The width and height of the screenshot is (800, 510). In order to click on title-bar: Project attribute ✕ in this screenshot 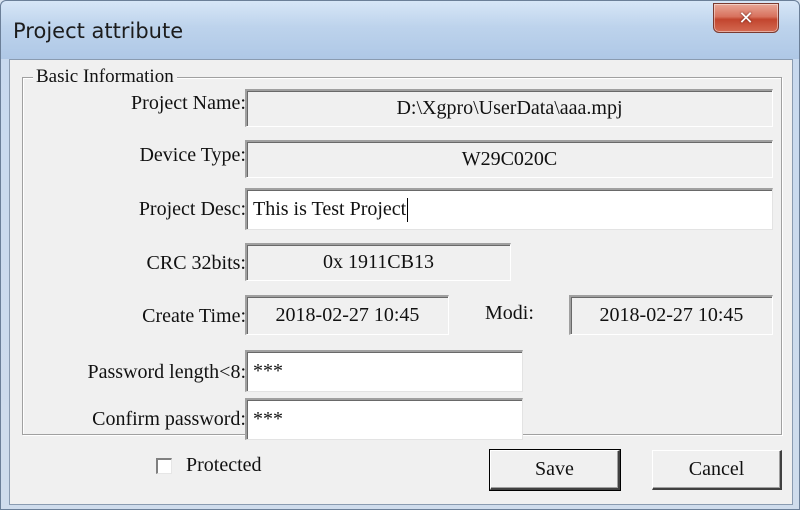, I will do `click(400, 30)`.